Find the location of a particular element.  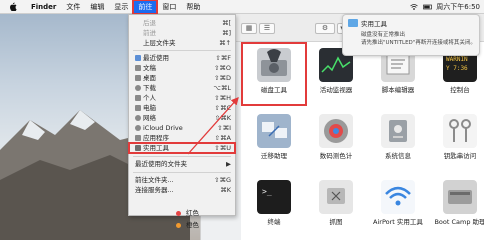

network-icon is located at coordinates (138, 118).